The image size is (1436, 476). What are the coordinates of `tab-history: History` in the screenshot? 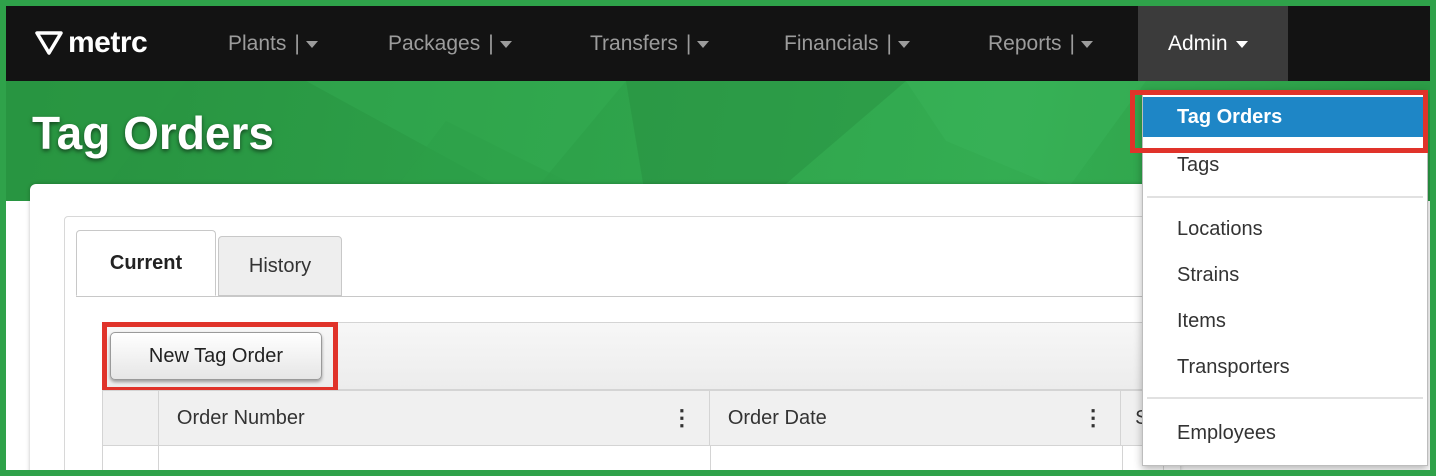 It's located at (280, 266).